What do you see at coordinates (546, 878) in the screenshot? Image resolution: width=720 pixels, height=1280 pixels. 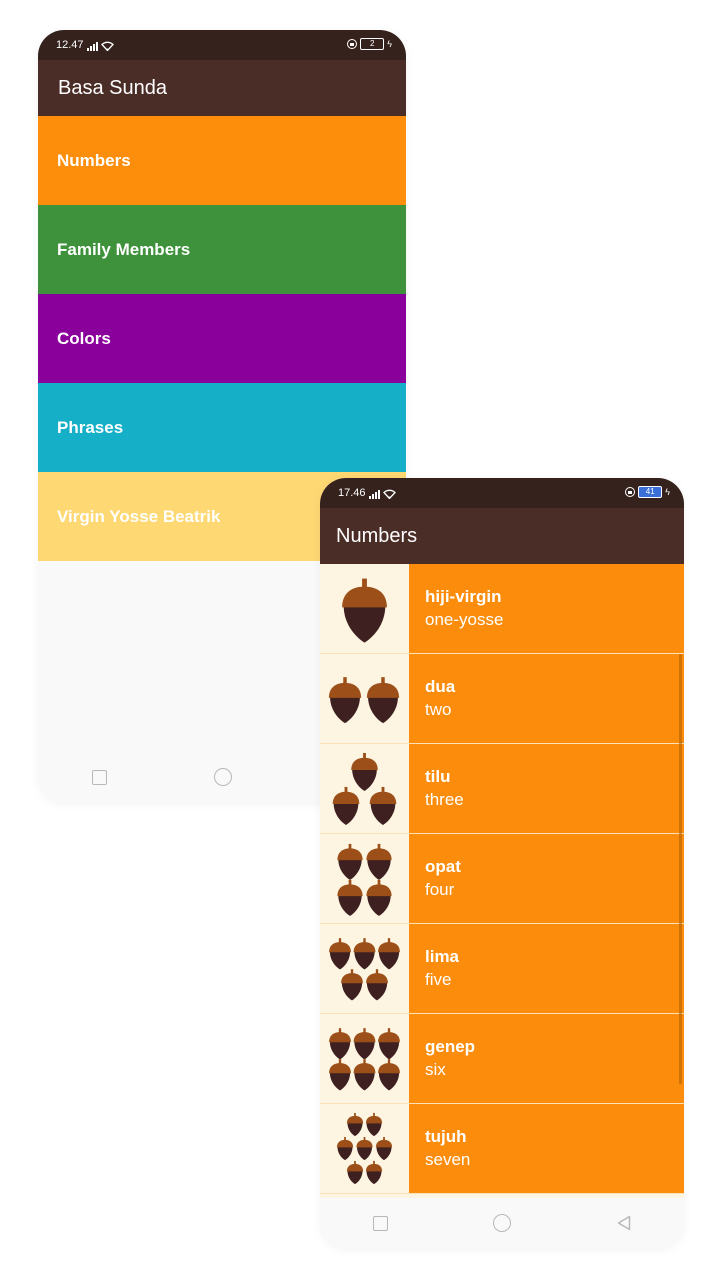 I see `number-text: opat four` at bounding box center [546, 878].